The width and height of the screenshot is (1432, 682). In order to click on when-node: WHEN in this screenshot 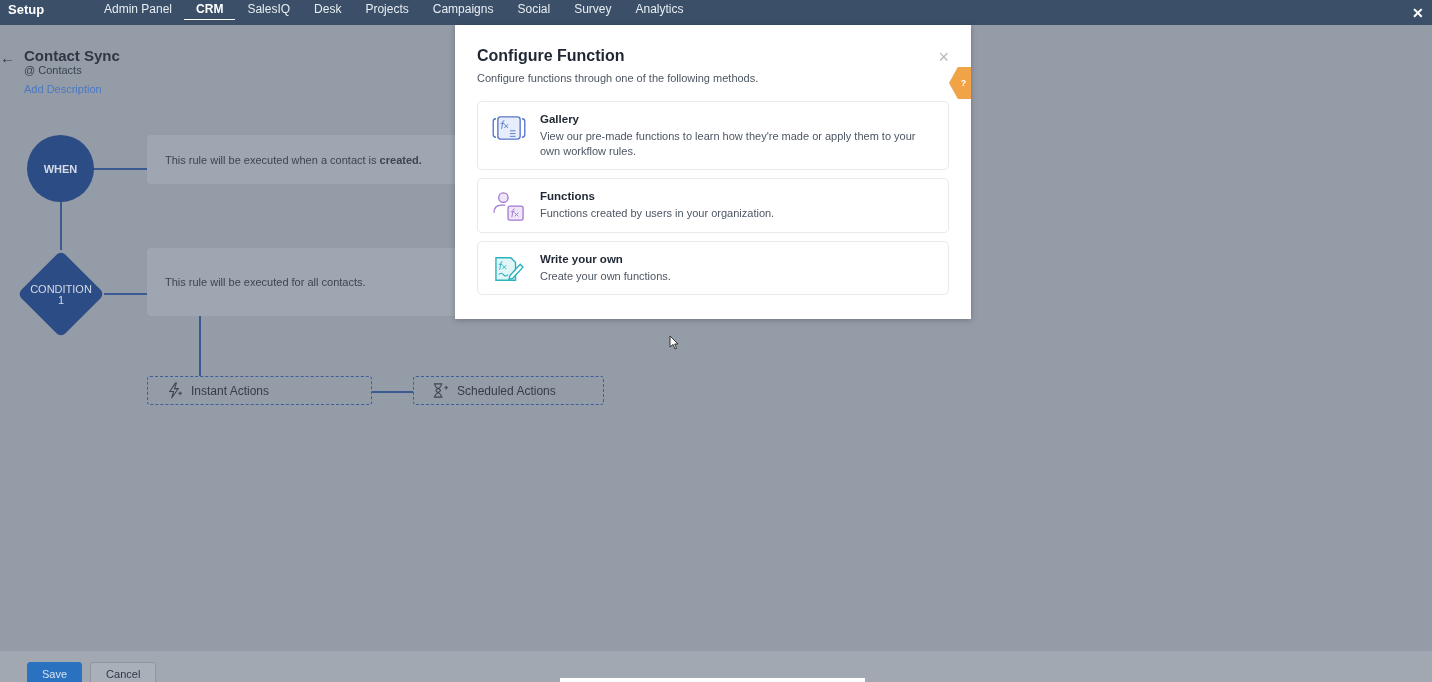, I will do `click(60, 168)`.